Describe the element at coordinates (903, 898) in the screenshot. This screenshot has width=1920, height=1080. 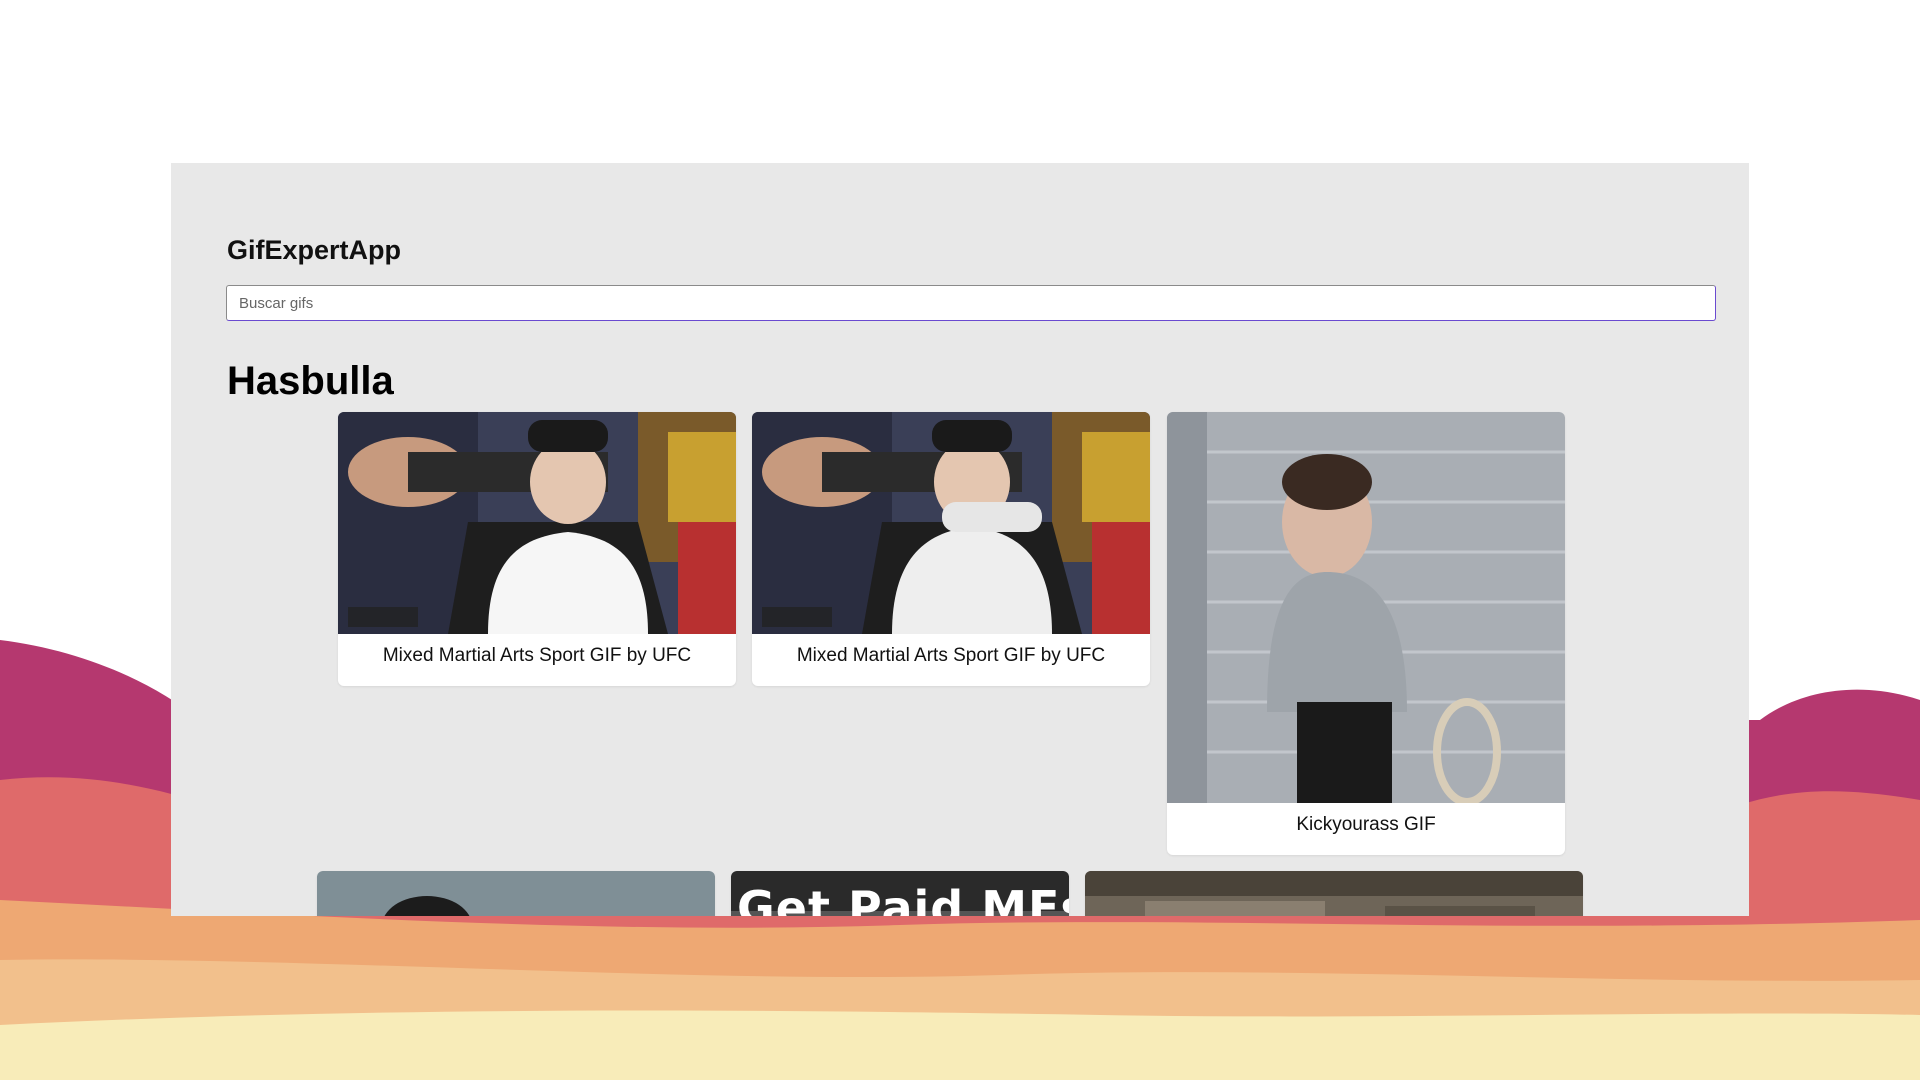
I see `gif-overlay-text: Get Paid MFs` at that location.